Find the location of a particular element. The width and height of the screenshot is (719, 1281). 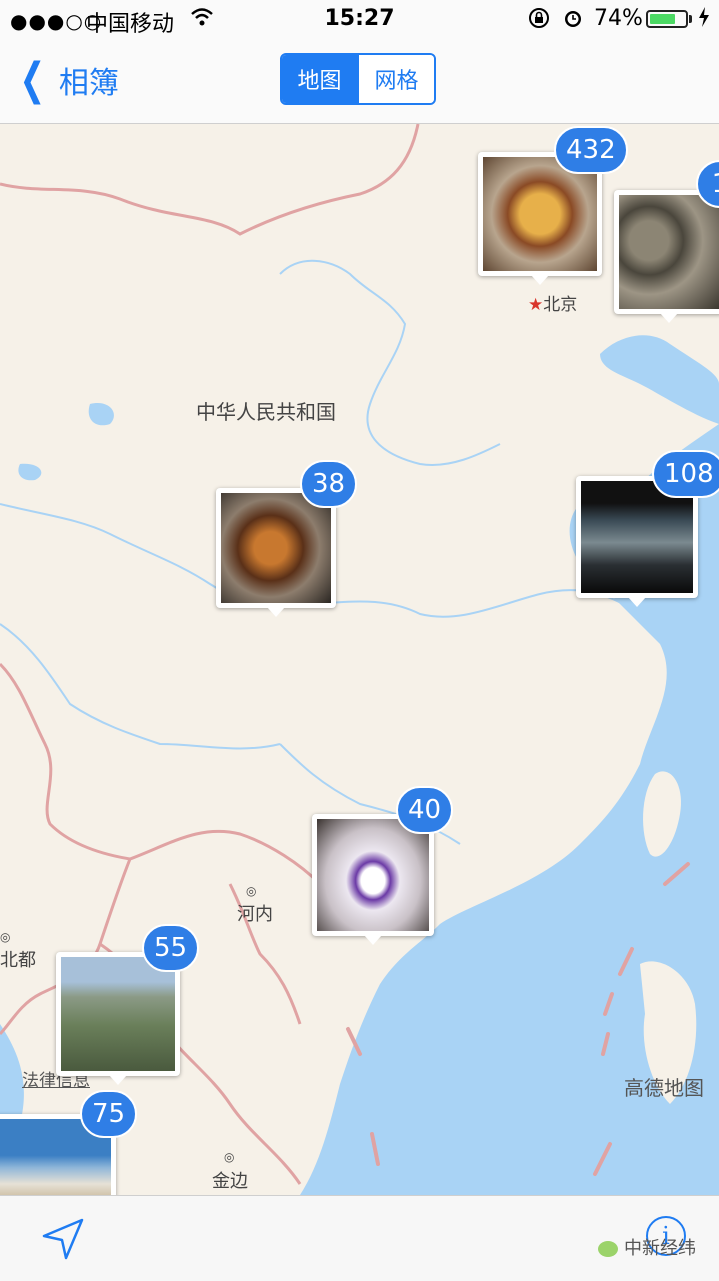

rotation-lock-icon is located at coordinates (539, 20).